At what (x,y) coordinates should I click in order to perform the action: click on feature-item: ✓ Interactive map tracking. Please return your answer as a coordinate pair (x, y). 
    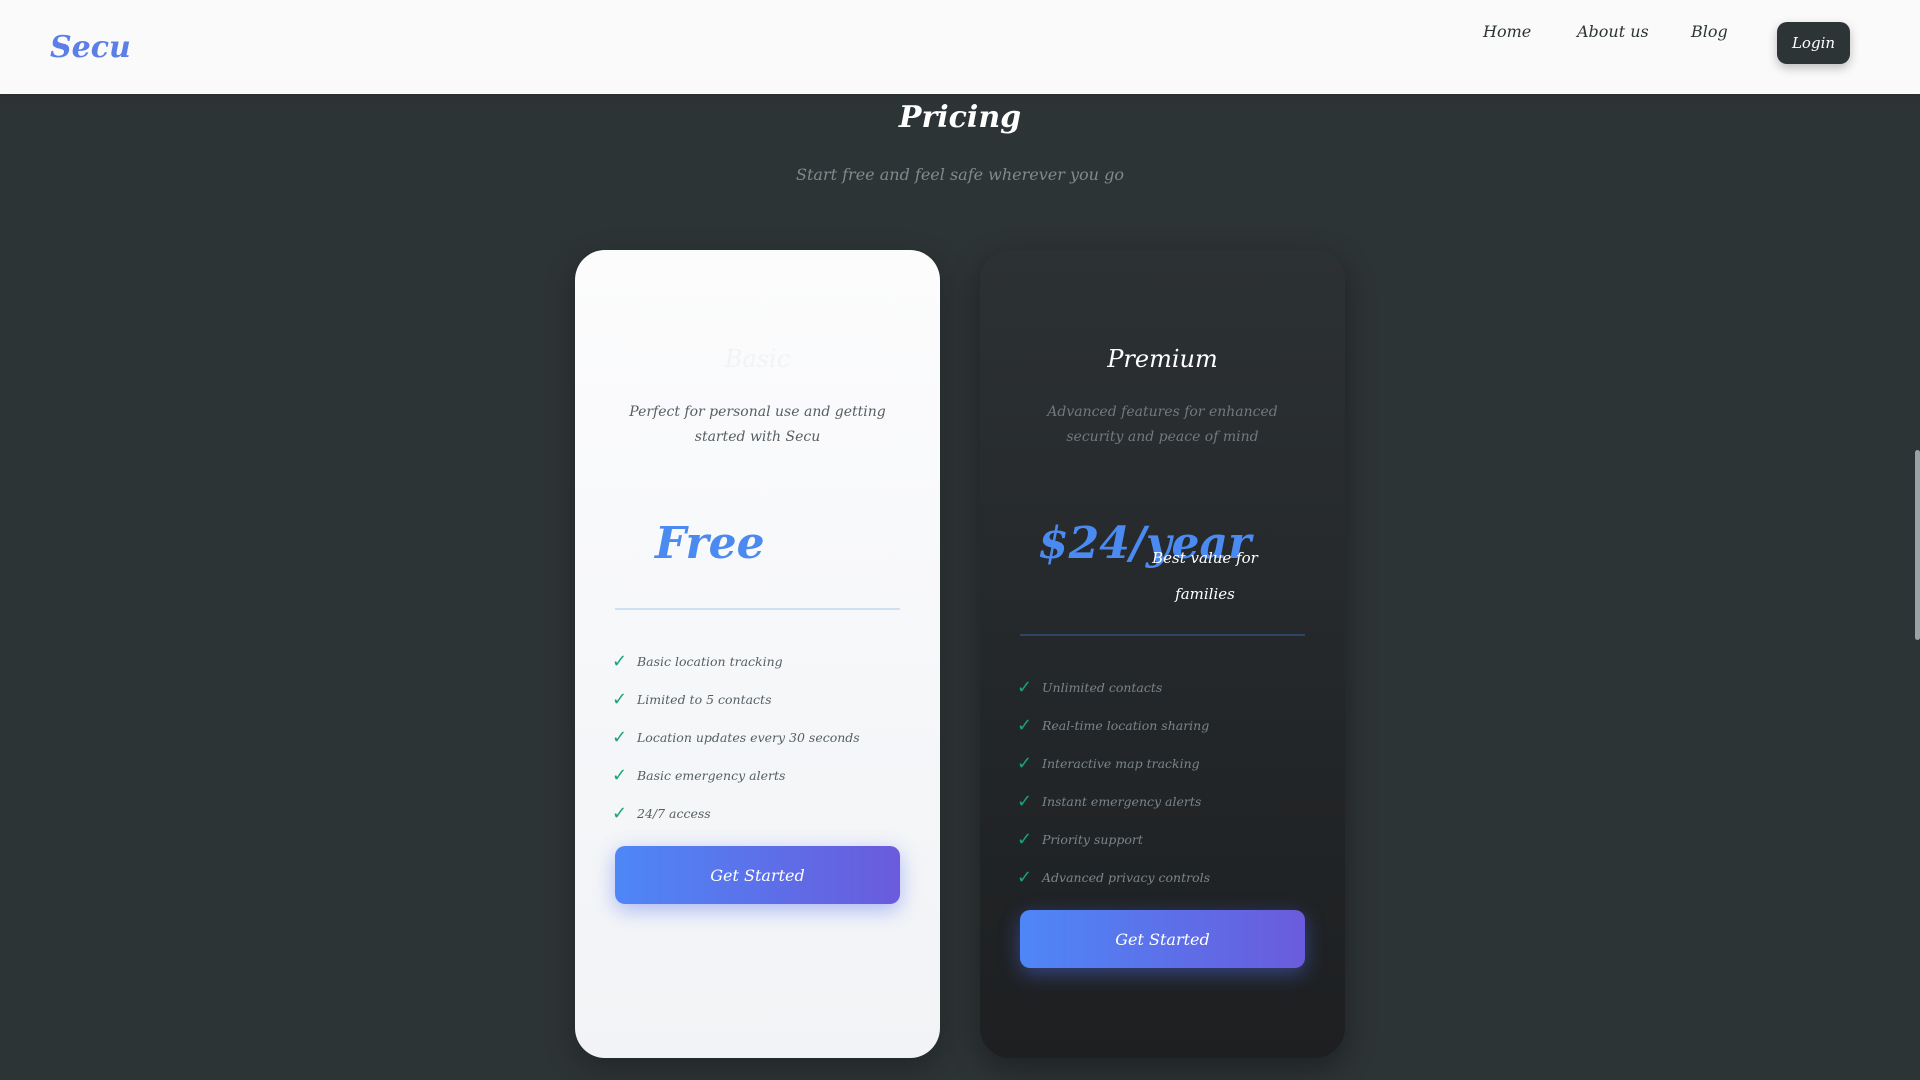
    Looking at the image, I should click on (1167, 763).